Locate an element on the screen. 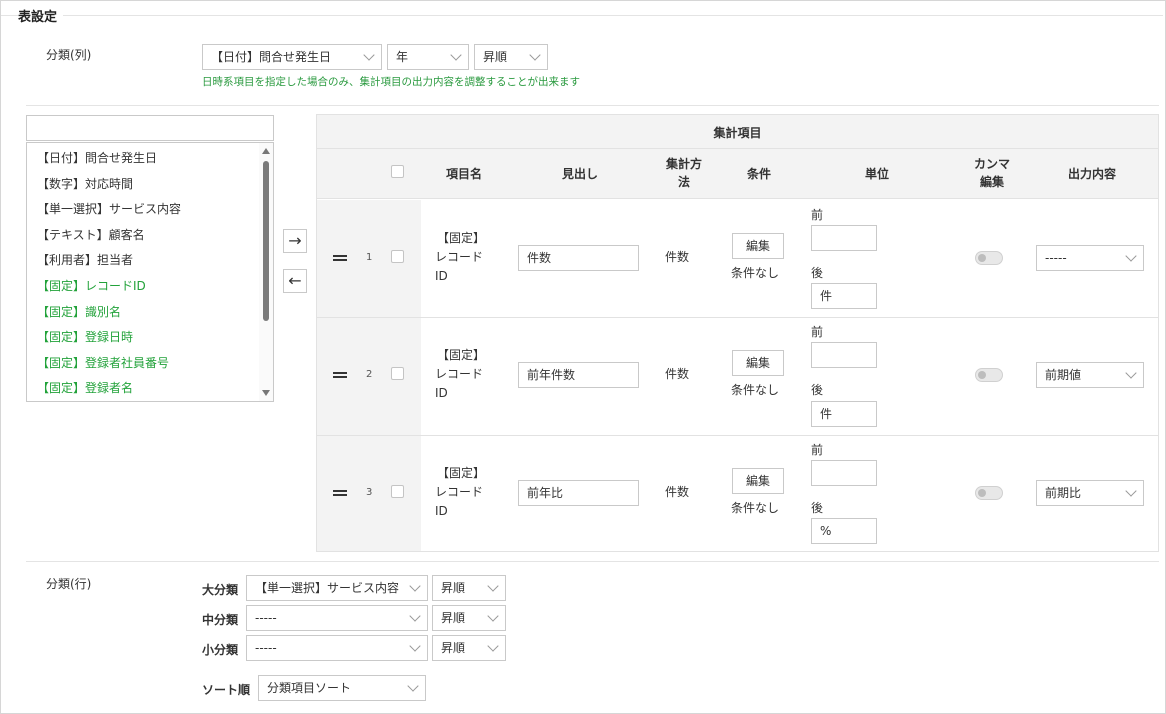 The height and width of the screenshot is (714, 1166). middle-order-select: 昇順 is located at coordinates (469, 618).